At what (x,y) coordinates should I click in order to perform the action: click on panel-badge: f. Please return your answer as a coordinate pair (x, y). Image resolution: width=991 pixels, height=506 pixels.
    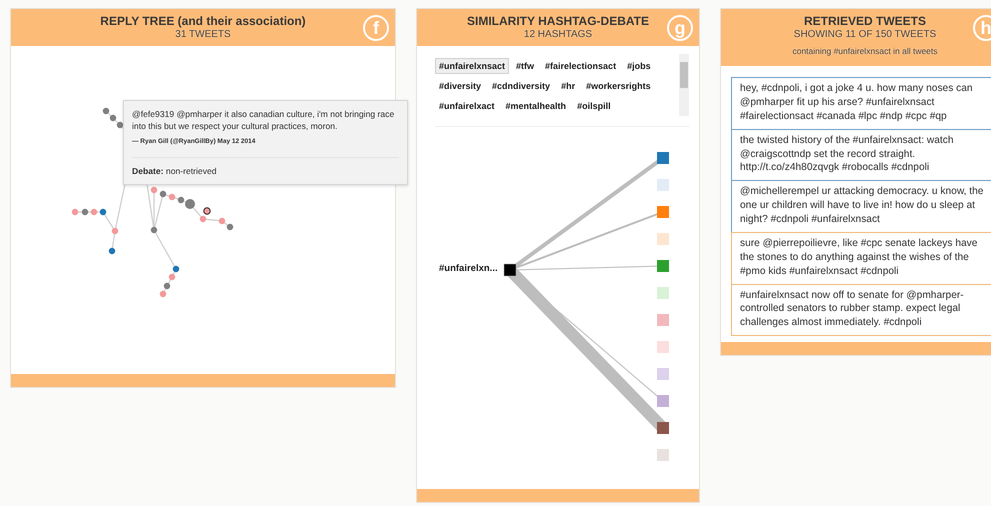
    Looking at the image, I should click on (376, 28).